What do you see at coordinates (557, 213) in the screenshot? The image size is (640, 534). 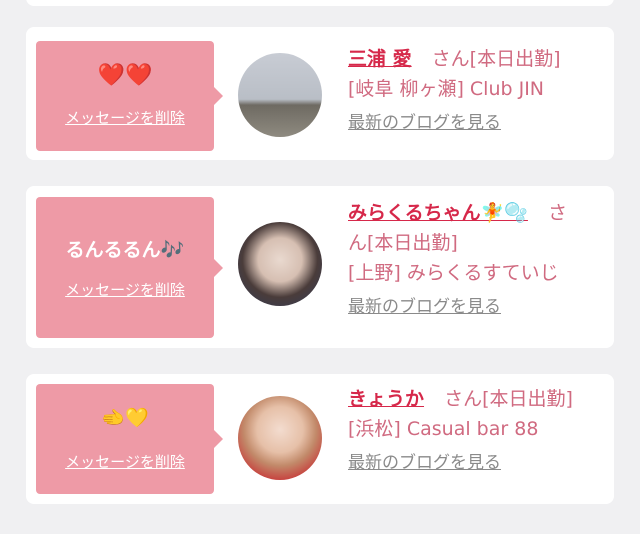 I see `attendance-status-part1: さ` at bounding box center [557, 213].